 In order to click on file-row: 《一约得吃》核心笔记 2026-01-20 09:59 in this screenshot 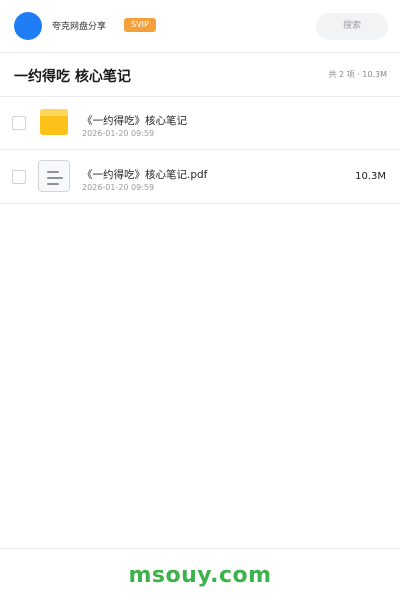, I will do `click(200, 123)`.